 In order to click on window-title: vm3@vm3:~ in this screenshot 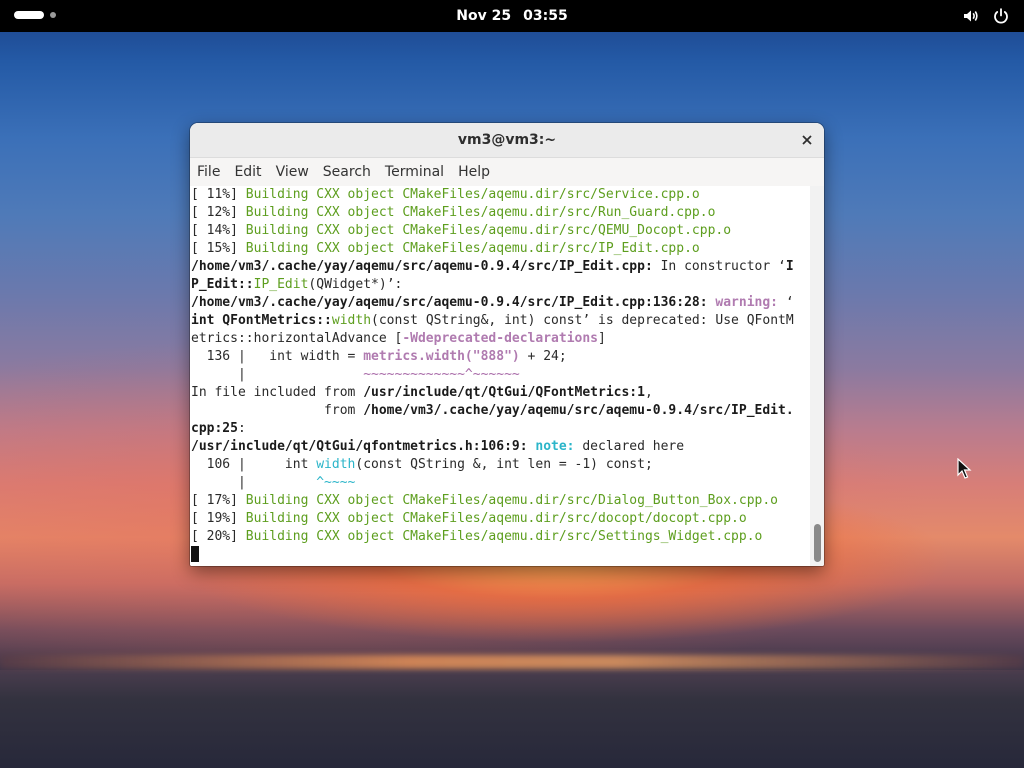, I will do `click(507, 140)`.